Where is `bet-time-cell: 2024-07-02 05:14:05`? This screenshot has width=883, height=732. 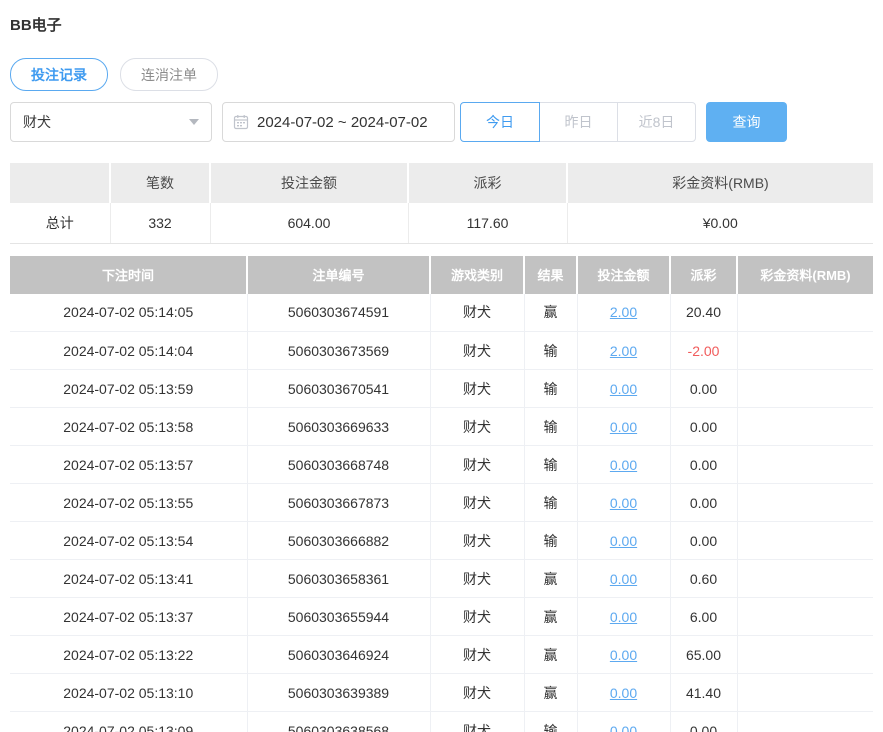
bet-time-cell: 2024-07-02 05:14:05 is located at coordinates (129, 312).